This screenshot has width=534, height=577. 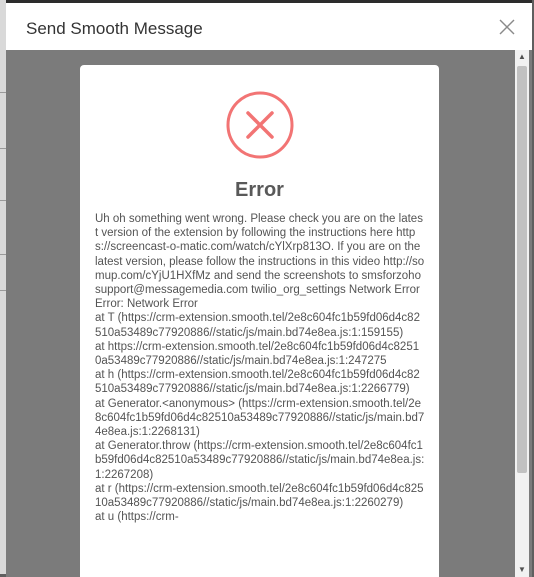 I want to click on close-button, so click(x=507, y=27).